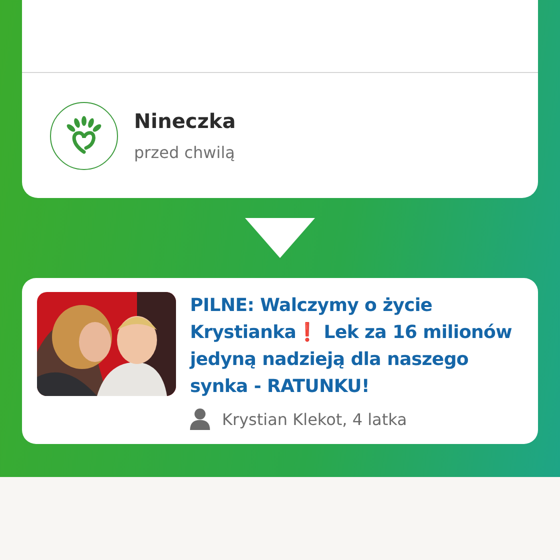 The height and width of the screenshot is (560, 560). I want to click on donor-name: Nineczka, so click(185, 121).